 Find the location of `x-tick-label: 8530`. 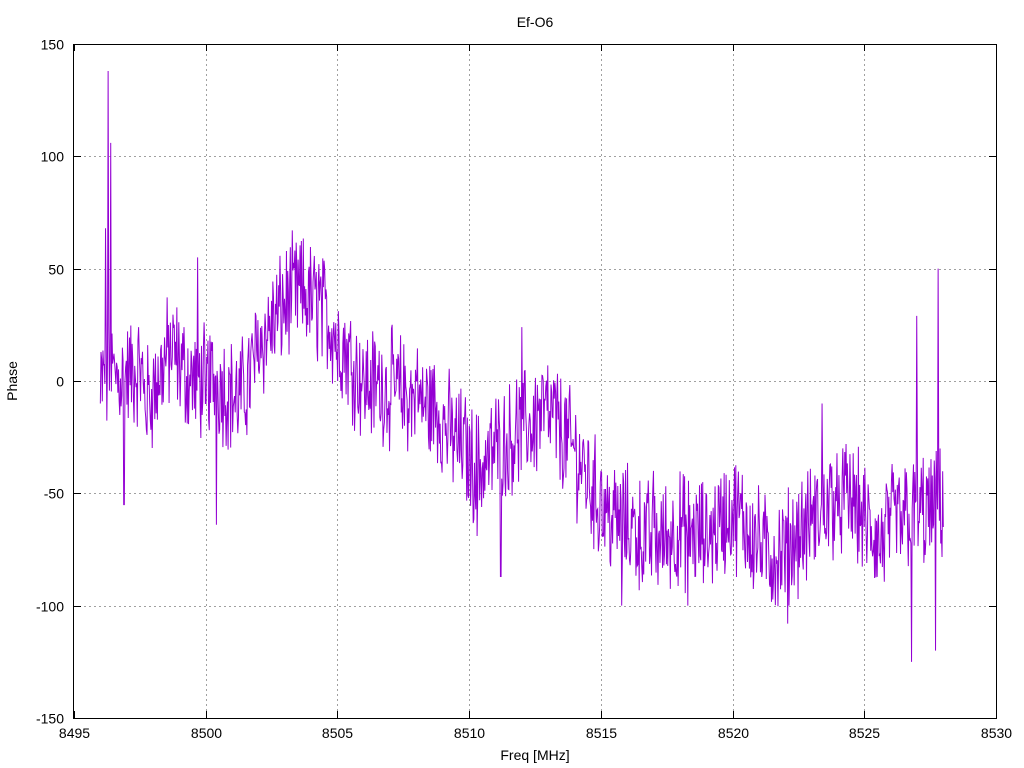

x-tick-label: 8530 is located at coordinates (996, 733).